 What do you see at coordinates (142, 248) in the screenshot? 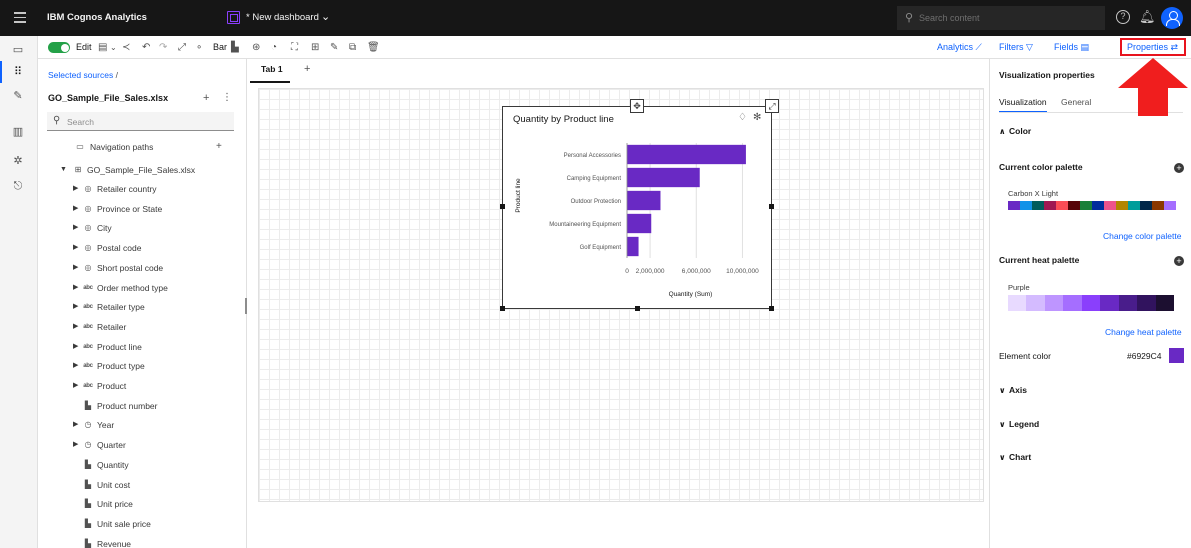
I see `tree-item: ▶ ◎ Postal code` at bounding box center [142, 248].